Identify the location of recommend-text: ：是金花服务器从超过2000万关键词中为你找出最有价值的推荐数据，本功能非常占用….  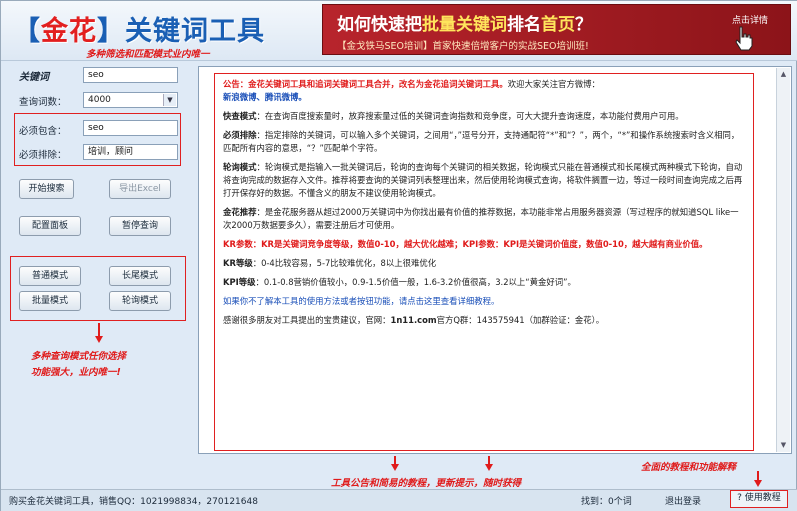
(481, 218).